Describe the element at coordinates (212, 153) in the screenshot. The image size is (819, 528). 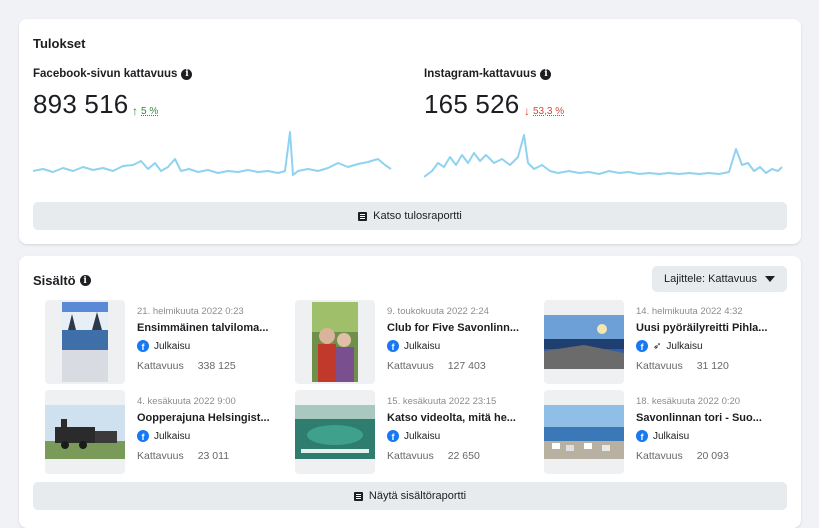
I see `facebook-reach-sparkline` at that location.